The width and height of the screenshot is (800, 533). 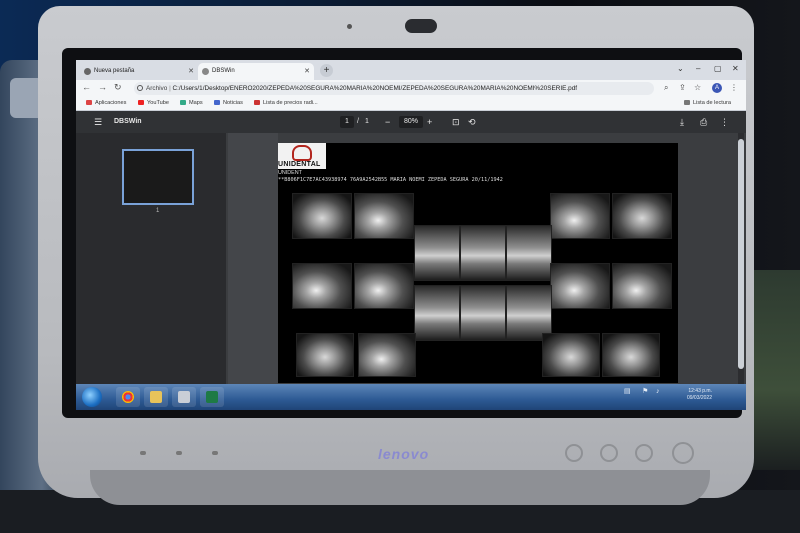 What do you see at coordinates (228, 103) in the screenshot?
I see `bookmark-news: Noticias` at bounding box center [228, 103].